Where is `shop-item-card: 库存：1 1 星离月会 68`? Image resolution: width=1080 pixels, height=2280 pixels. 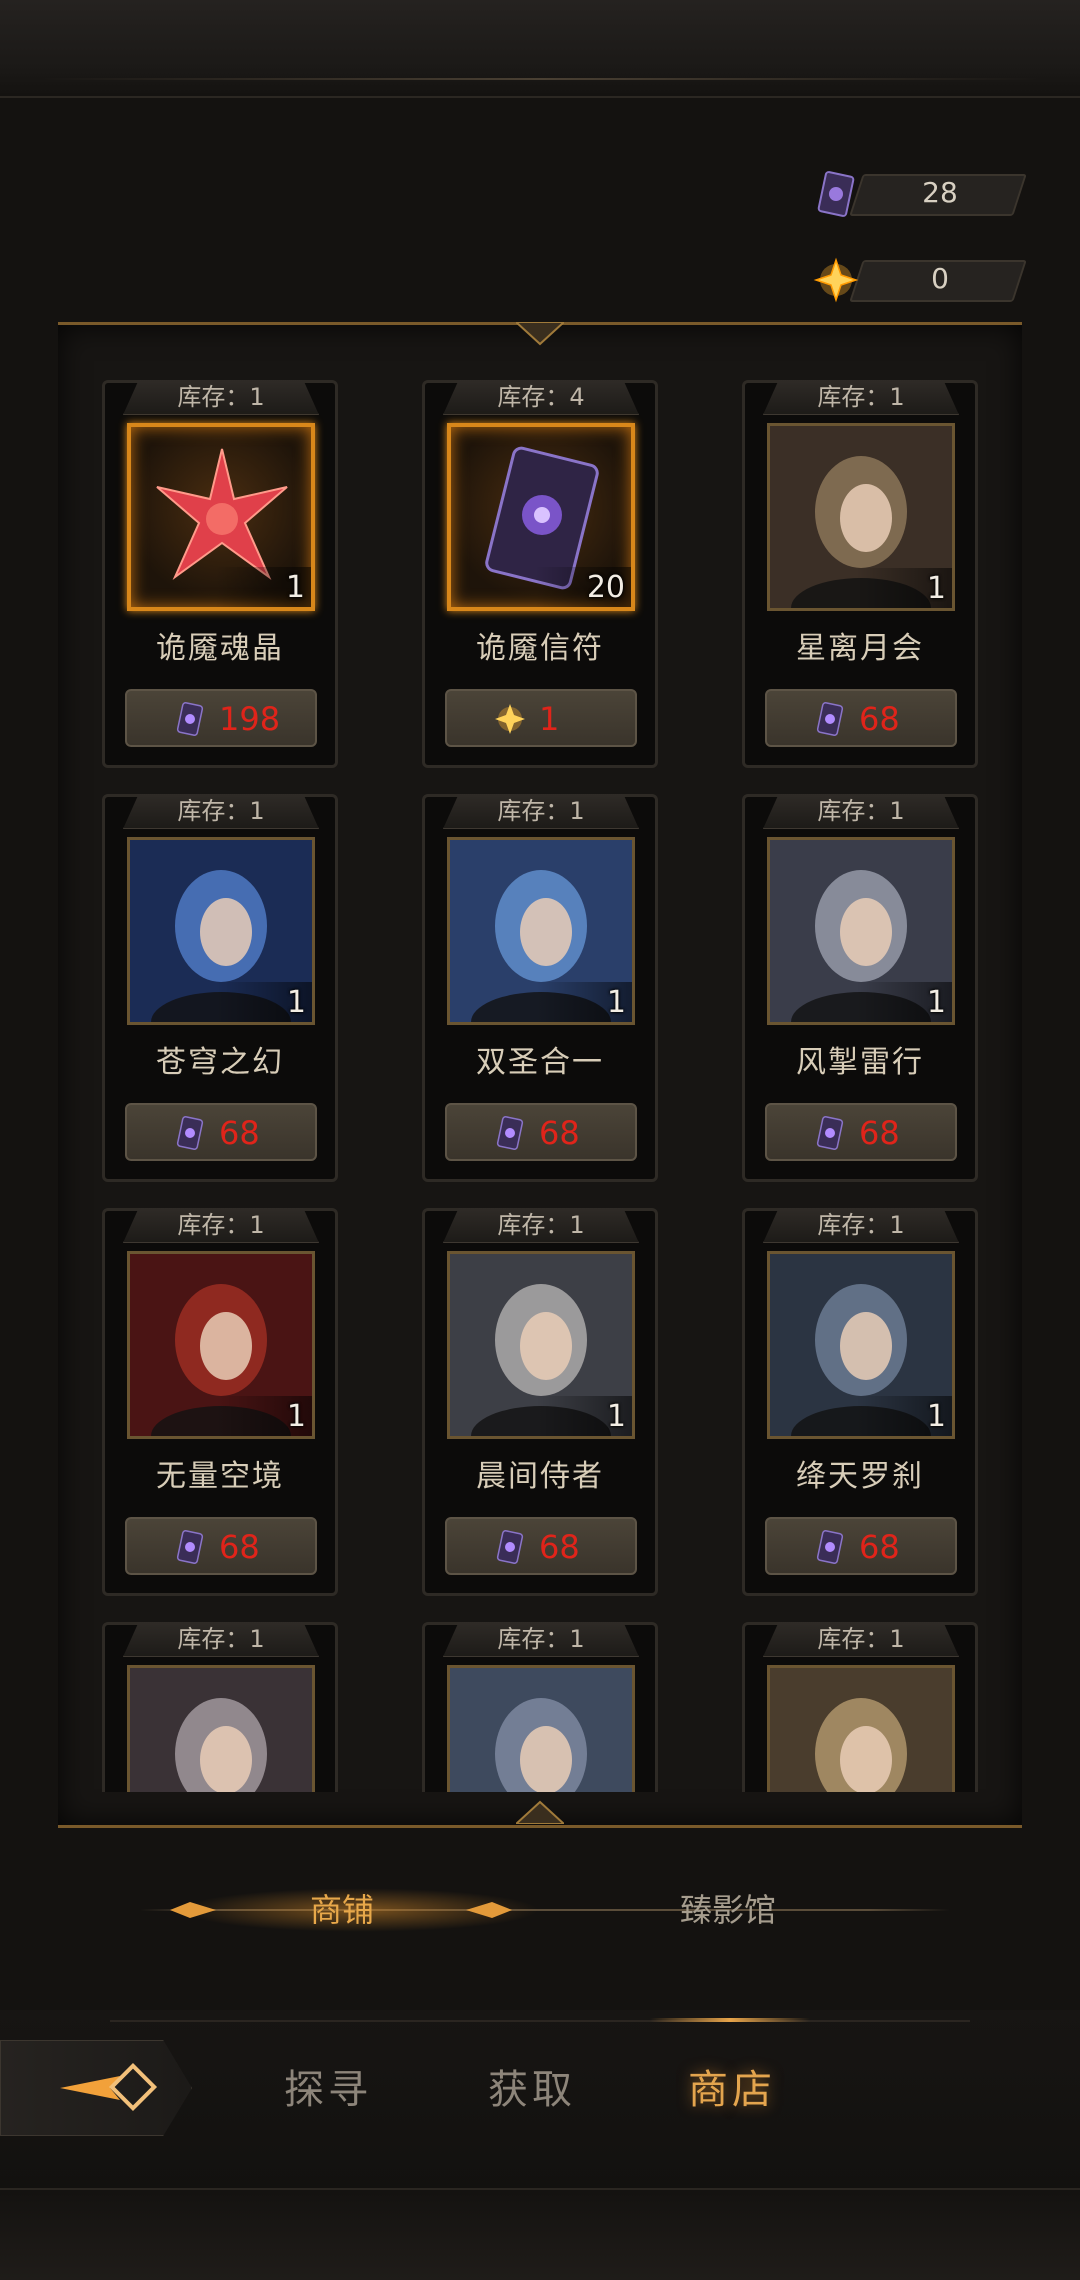
shop-item-card: 库存：1 1 星离月会 68 is located at coordinates (860, 574).